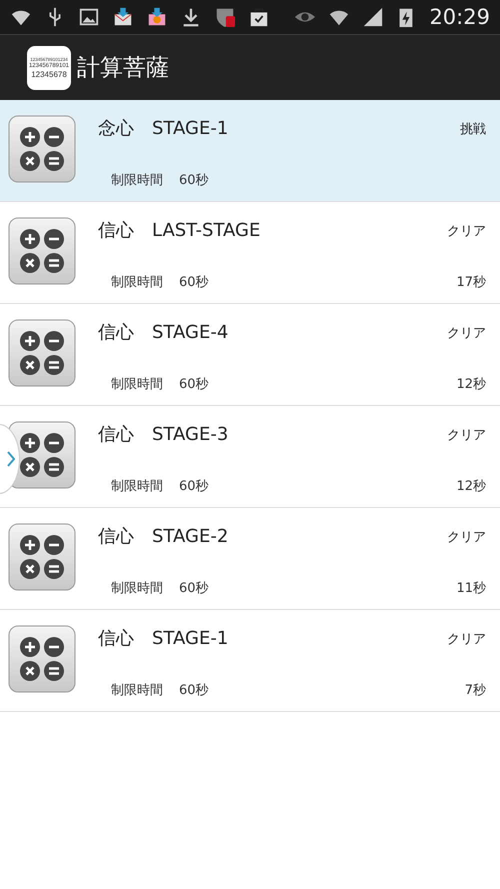 This screenshot has height=889, width=500. Describe the element at coordinates (179, 230) in the screenshot. I see `stage-title: 信心 LAST-STAGE` at that location.